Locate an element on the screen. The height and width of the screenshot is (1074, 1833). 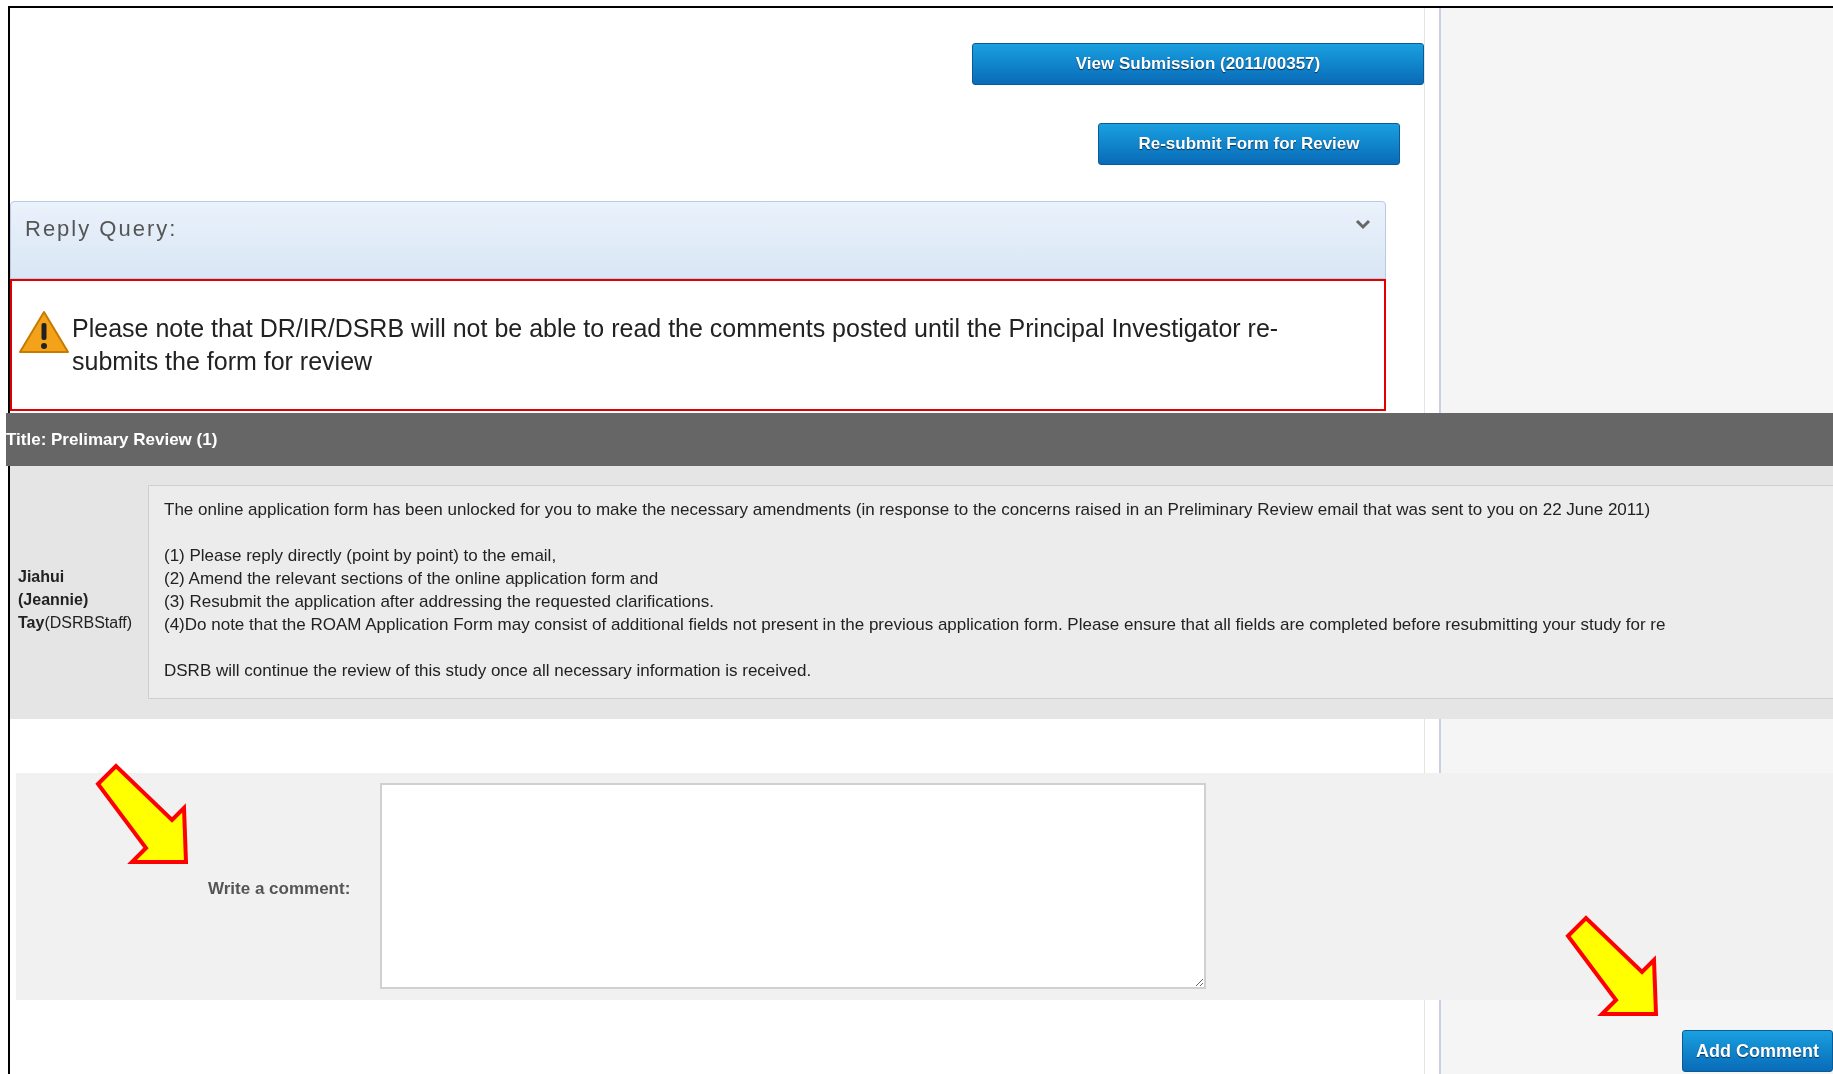
warning-icon is located at coordinates (44, 332).